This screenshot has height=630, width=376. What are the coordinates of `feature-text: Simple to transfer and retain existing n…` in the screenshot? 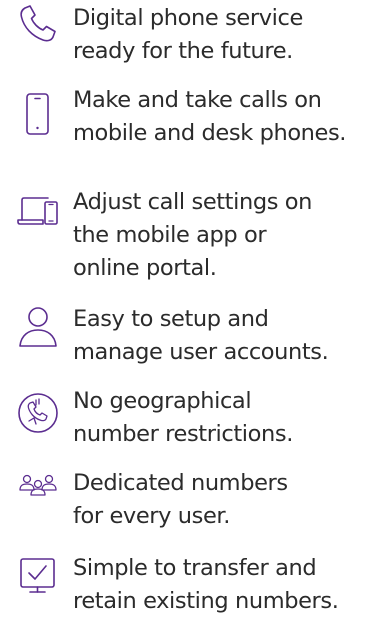 It's located at (206, 584).